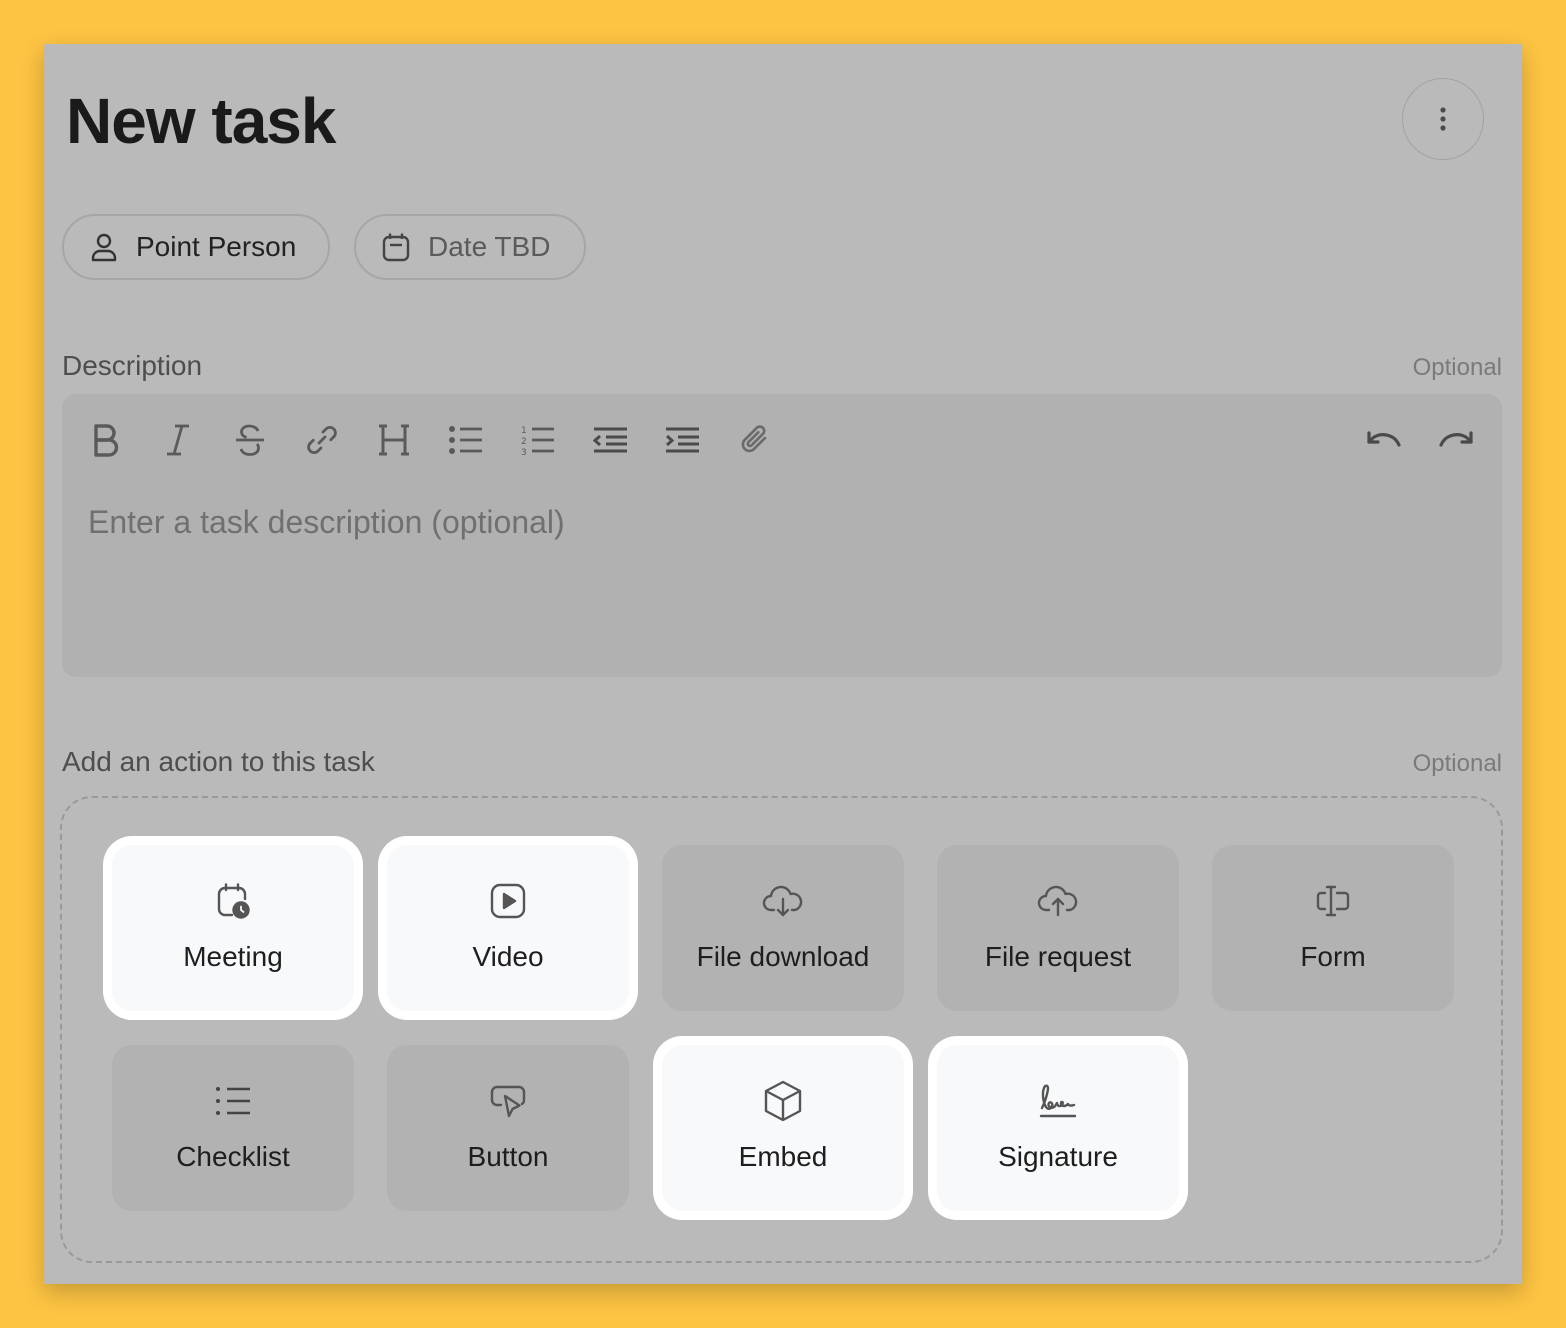 The height and width of the screenshot is (1328, 1566). I want to click on bulleted-list-button, so click(466, 440).